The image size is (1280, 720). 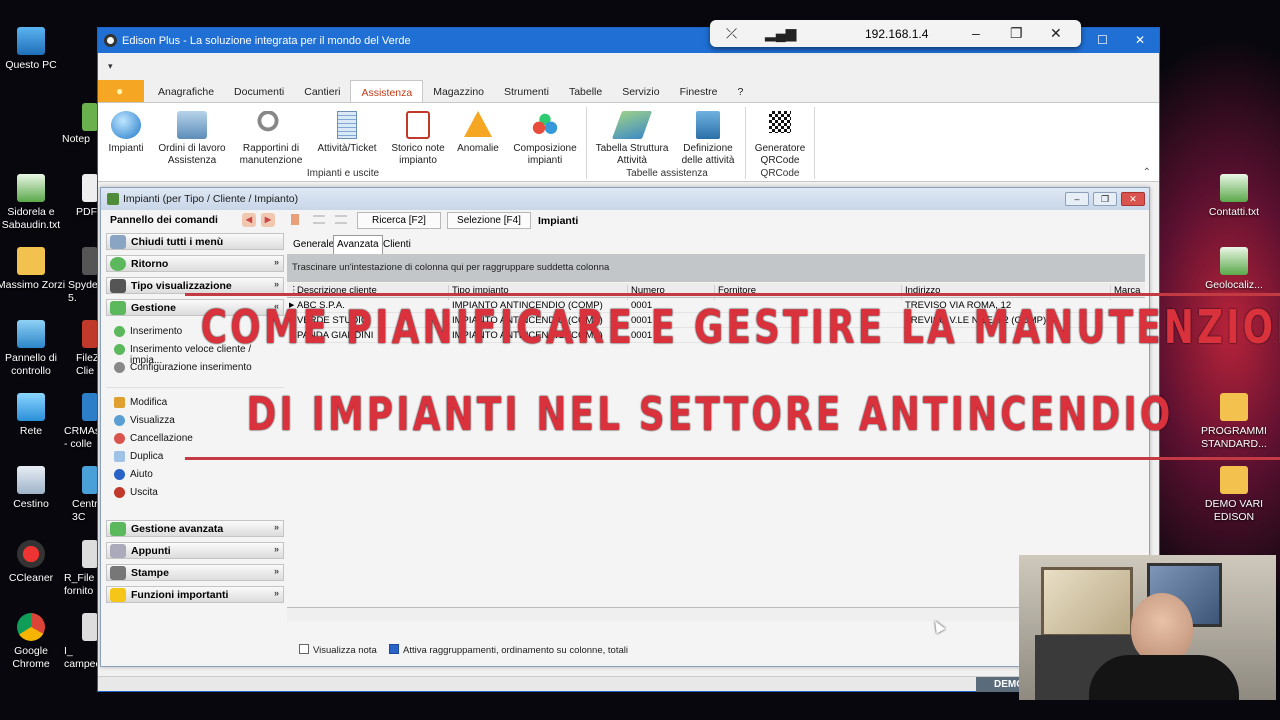 What do you see at coordinates (90, 554) in the screenshot?
I see `file-icon` at bounding box center [90, 554].